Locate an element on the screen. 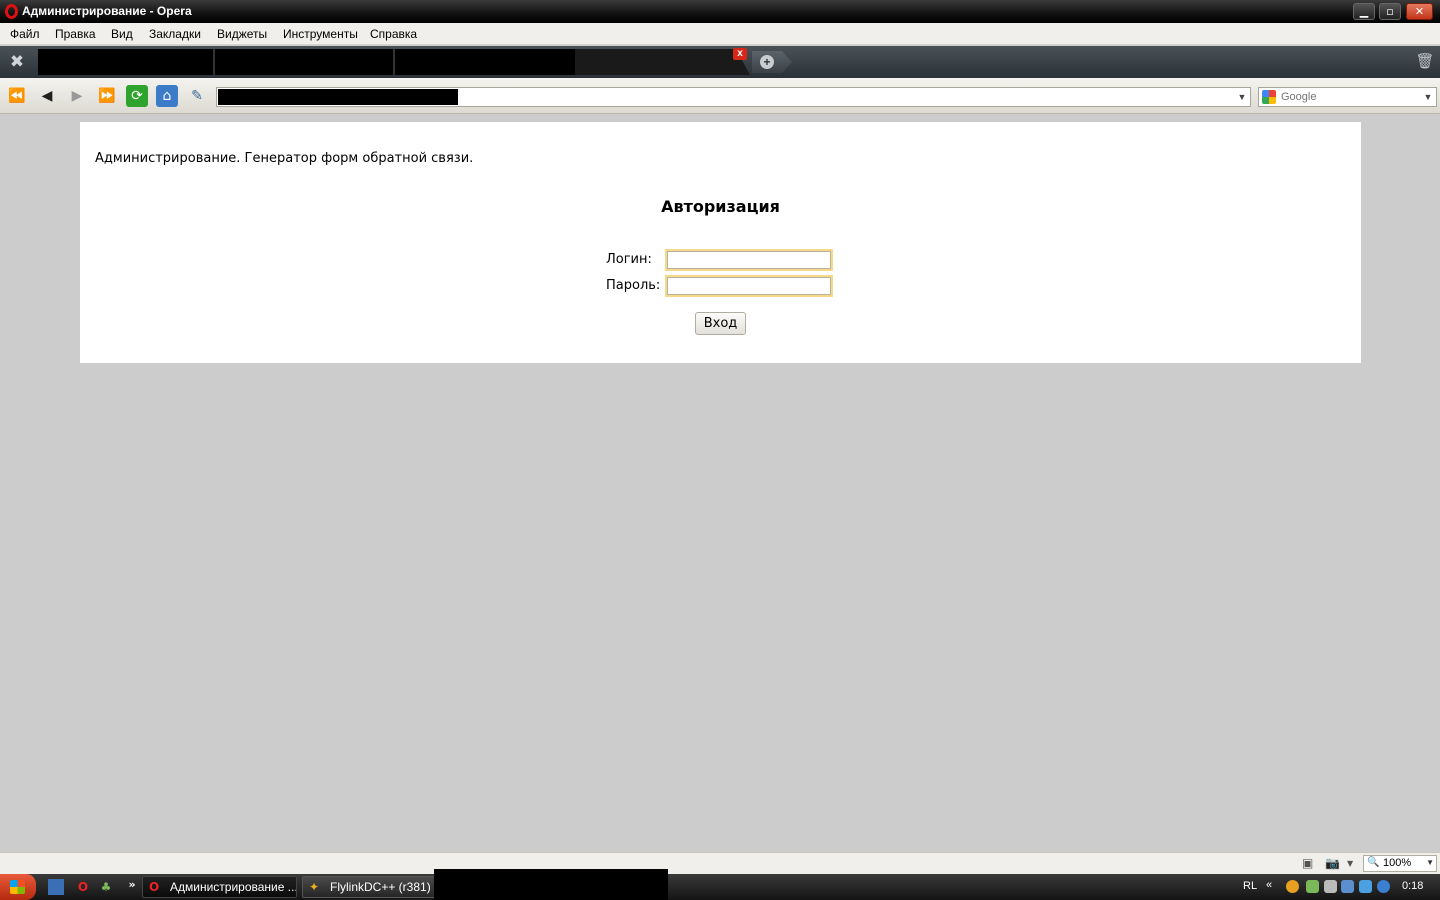 The height and width of the screenshot is (900, 1440). opera-quicklaunch-icon: O is located at coordinates (83, 887).